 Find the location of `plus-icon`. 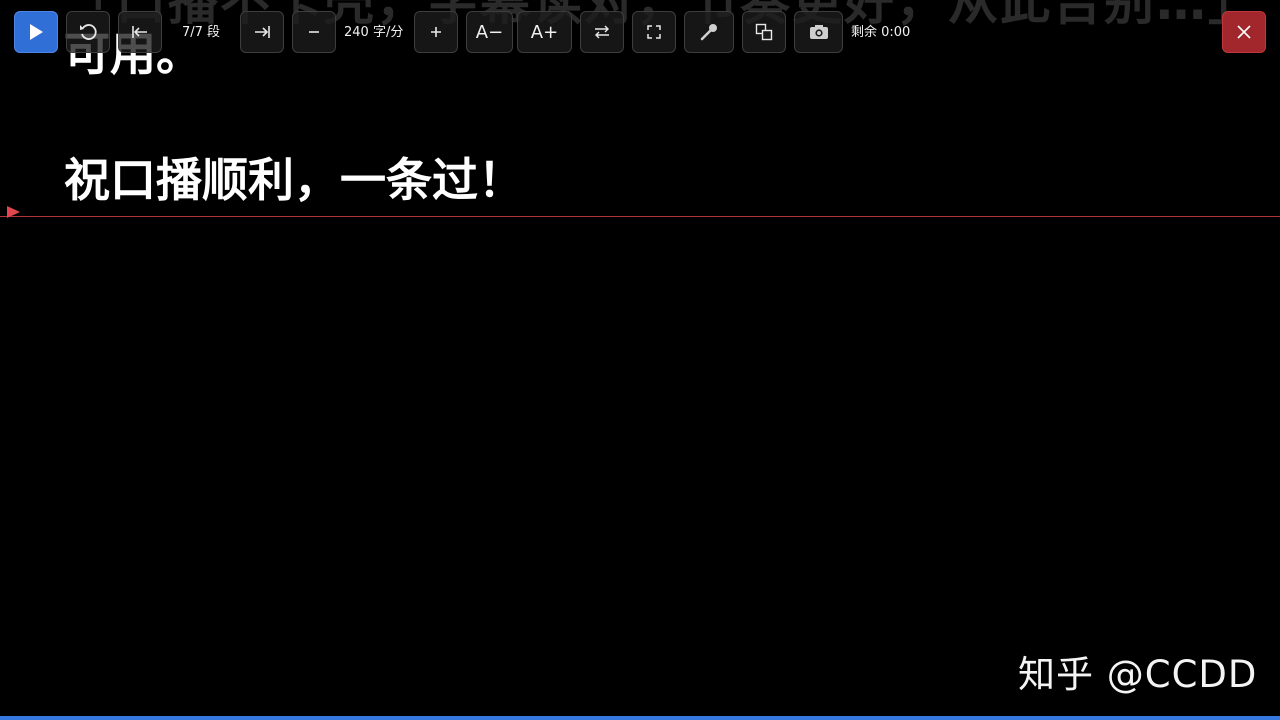

plus-icon is located at coordinates (436, 32).